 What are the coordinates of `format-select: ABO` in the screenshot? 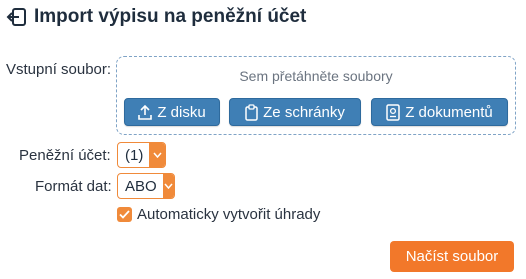 It's located at (146, 186).